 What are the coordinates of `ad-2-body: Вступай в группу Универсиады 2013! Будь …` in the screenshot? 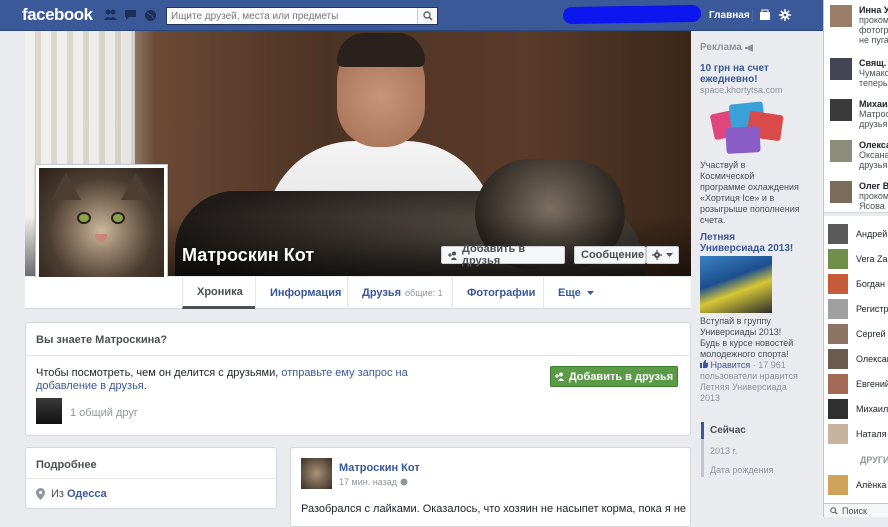 It's located at (747, 337).